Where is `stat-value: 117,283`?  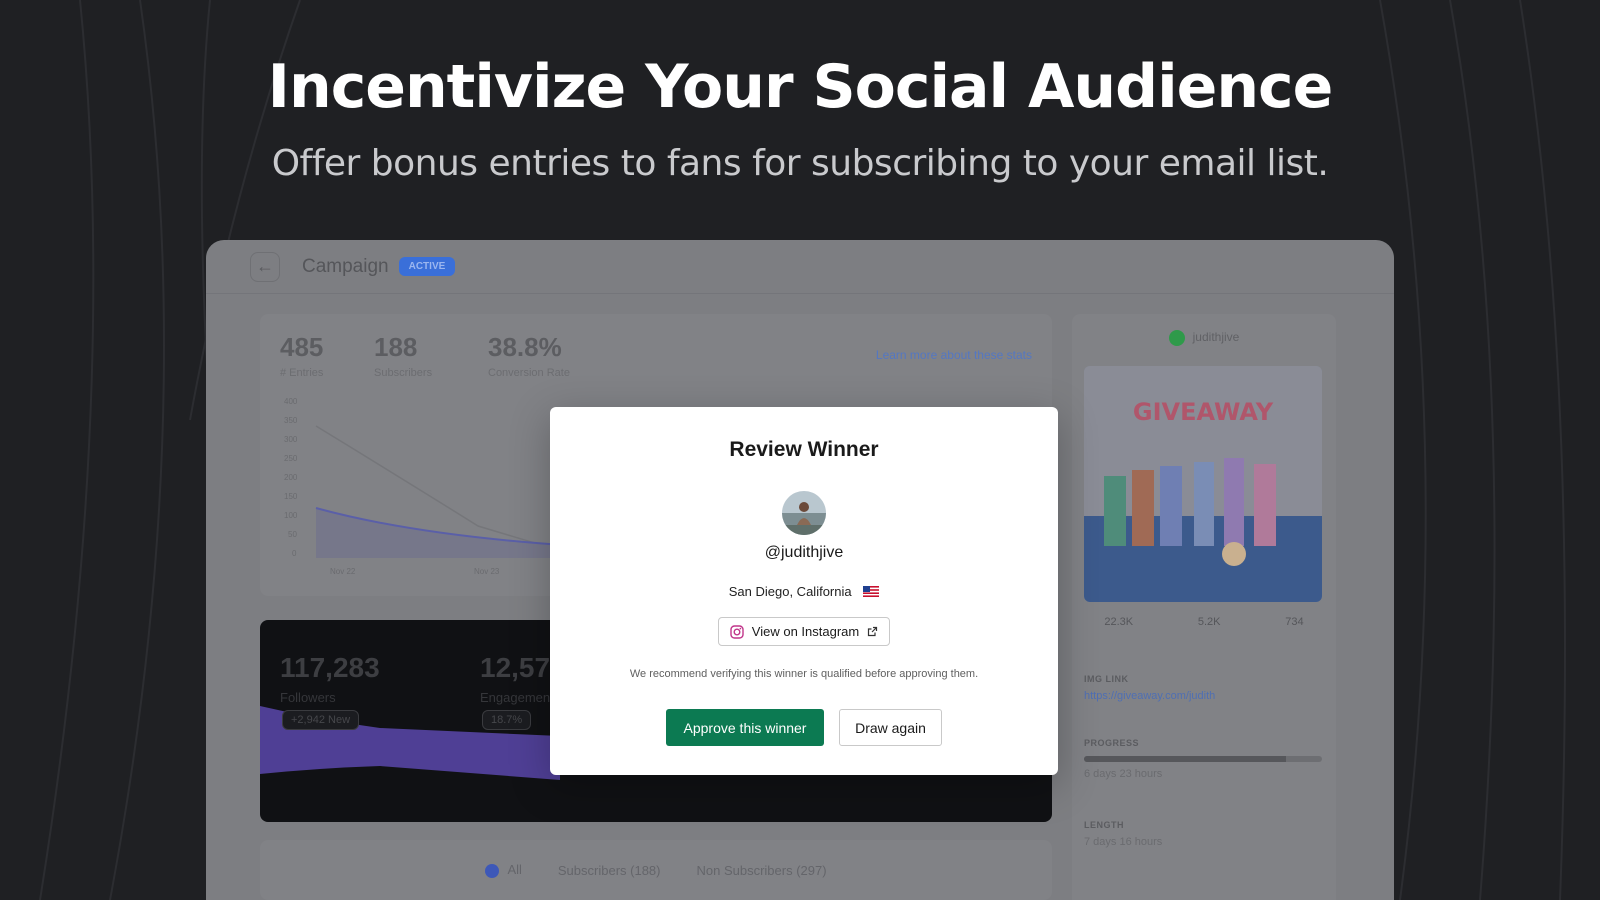
stat-value: 117,283 is located at coordinates (330, 667).